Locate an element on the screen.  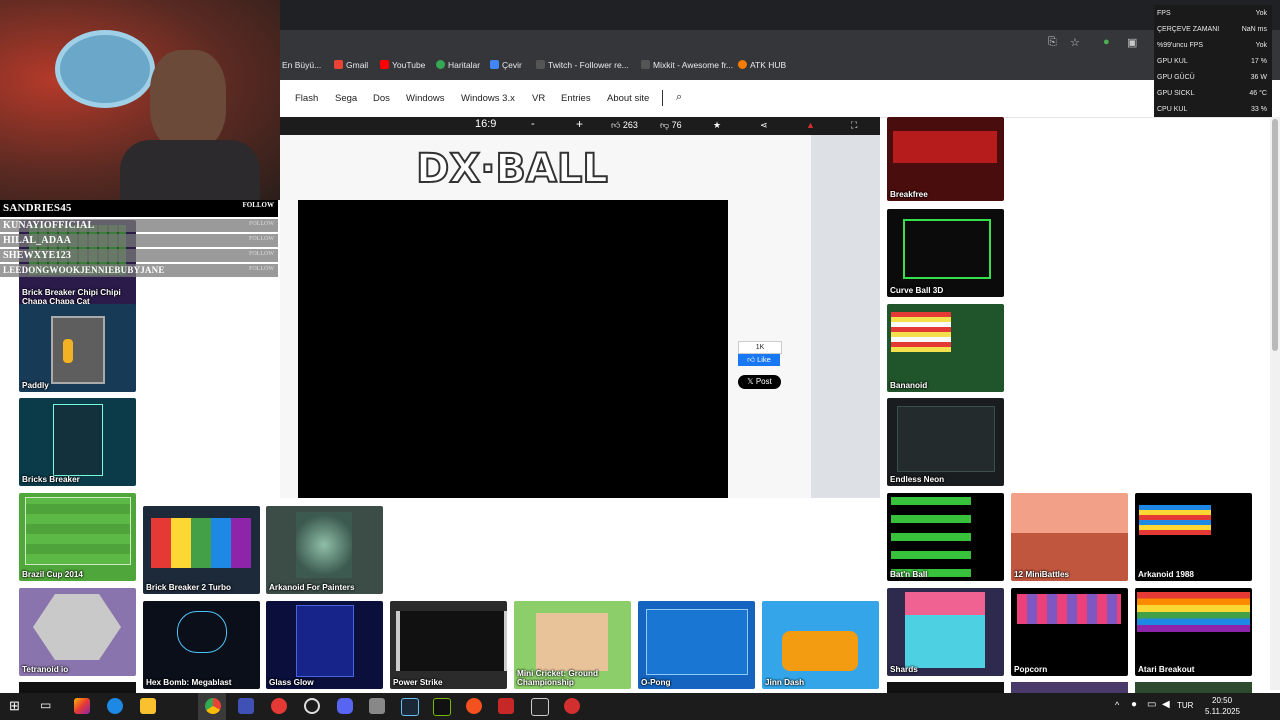
epic-games-icon is located at coordinates (540, 707).